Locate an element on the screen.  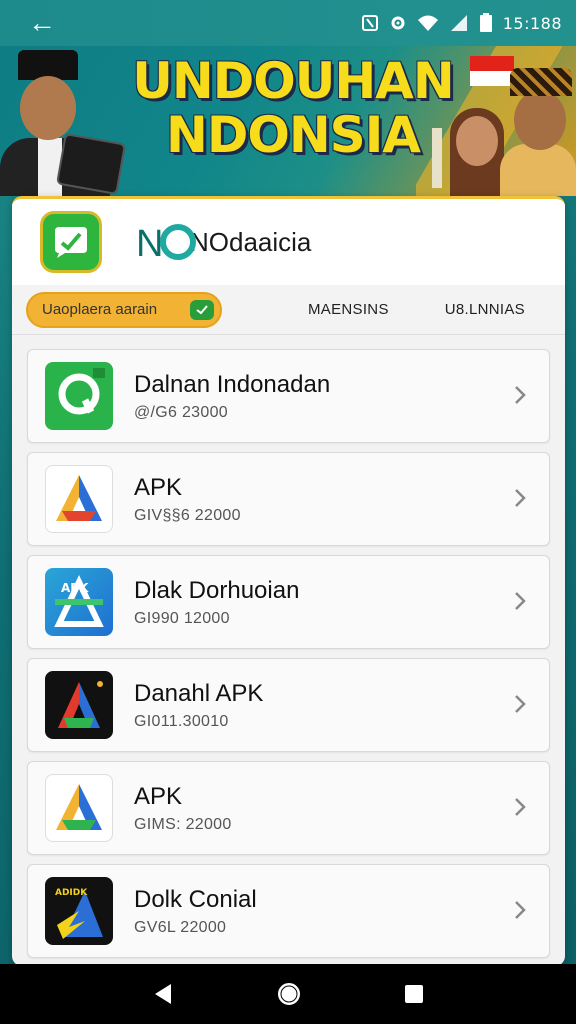
svg-text: ADIDK is located at coordinates (71, 893).